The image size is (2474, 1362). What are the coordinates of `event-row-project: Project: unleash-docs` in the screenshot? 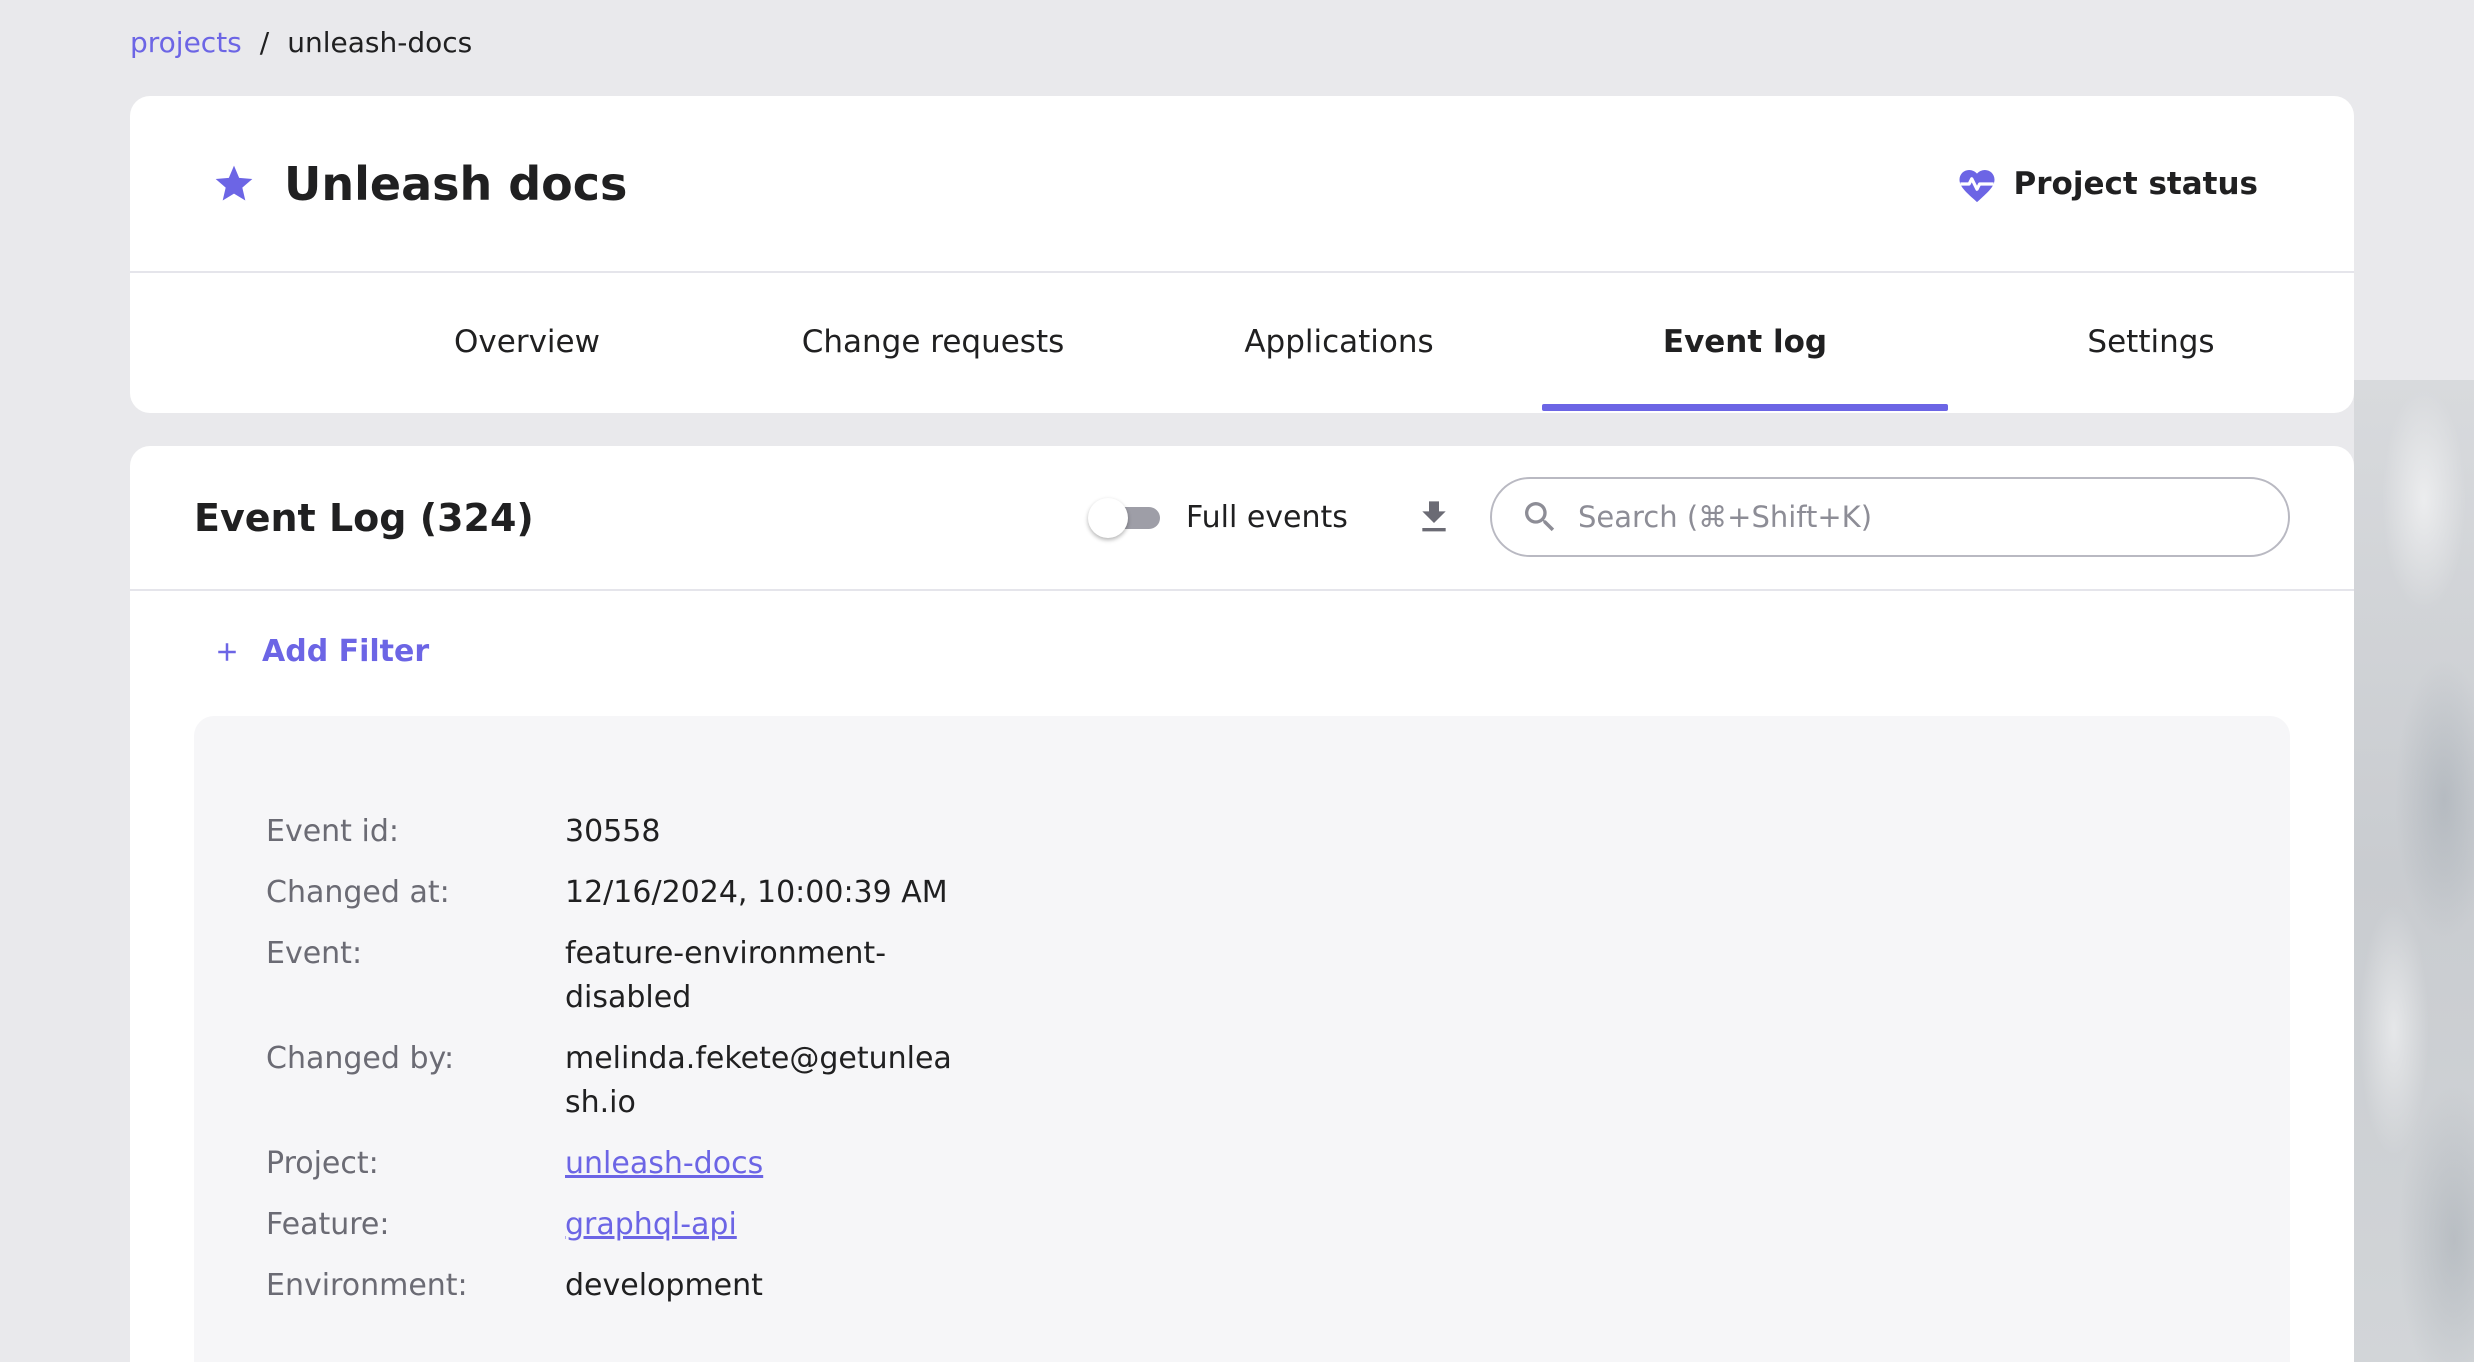 It's located at (615, 1172).